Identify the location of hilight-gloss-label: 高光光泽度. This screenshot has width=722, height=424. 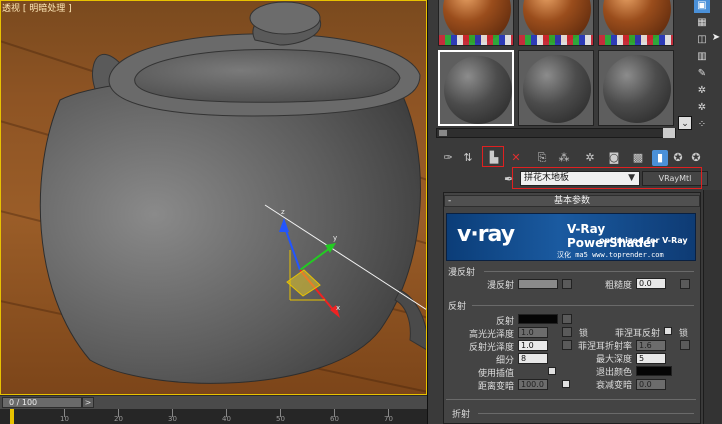
(491, 335).